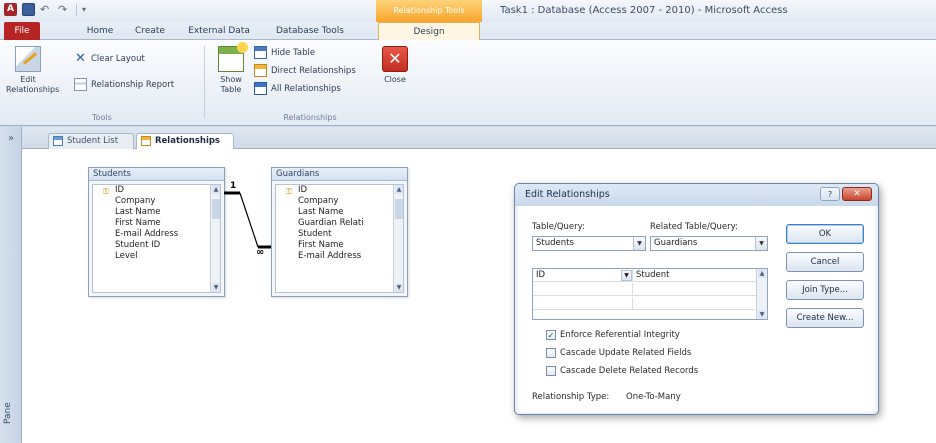  I want to click on grid-cell-primary-field: ID, so click(583, 275).